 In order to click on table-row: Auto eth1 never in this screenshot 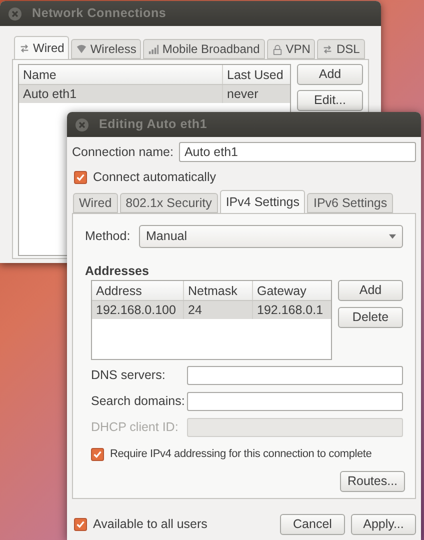, I will do `click(154, 94)`.